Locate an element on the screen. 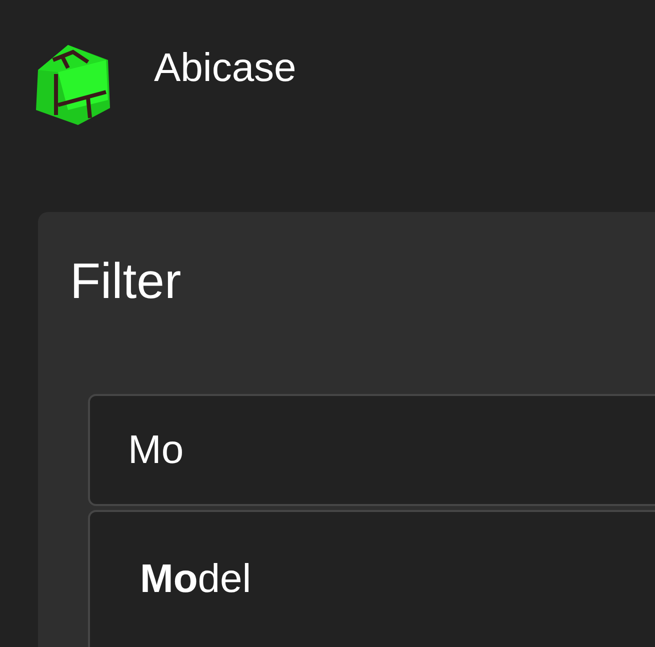 The width and height of the screenshot is (655, 647). app-title: Abicase is located at coordinates (225, 68).